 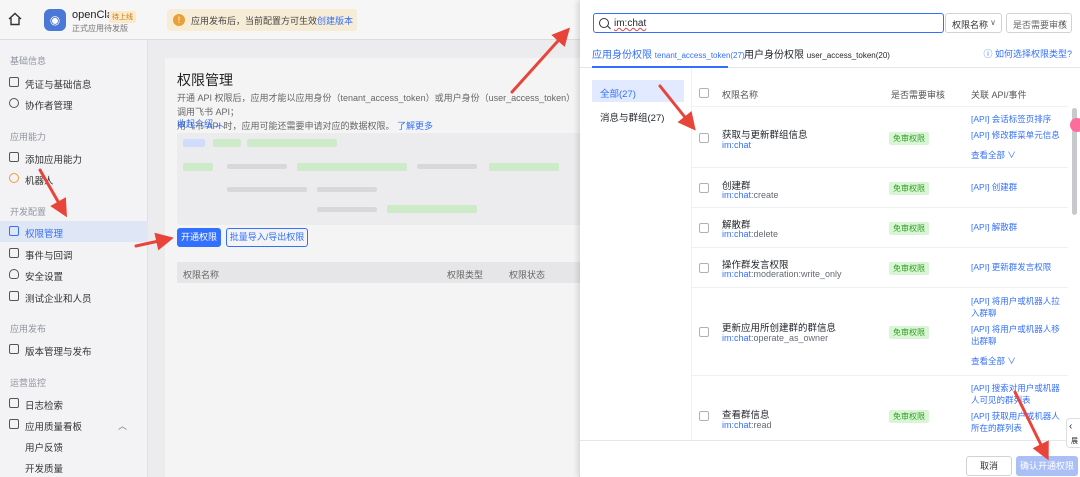 What do you see at coordinates (28, 329) in the screenshot?
I see `sidebar-section-title: 应用发布` at bounding box center [28, 329].